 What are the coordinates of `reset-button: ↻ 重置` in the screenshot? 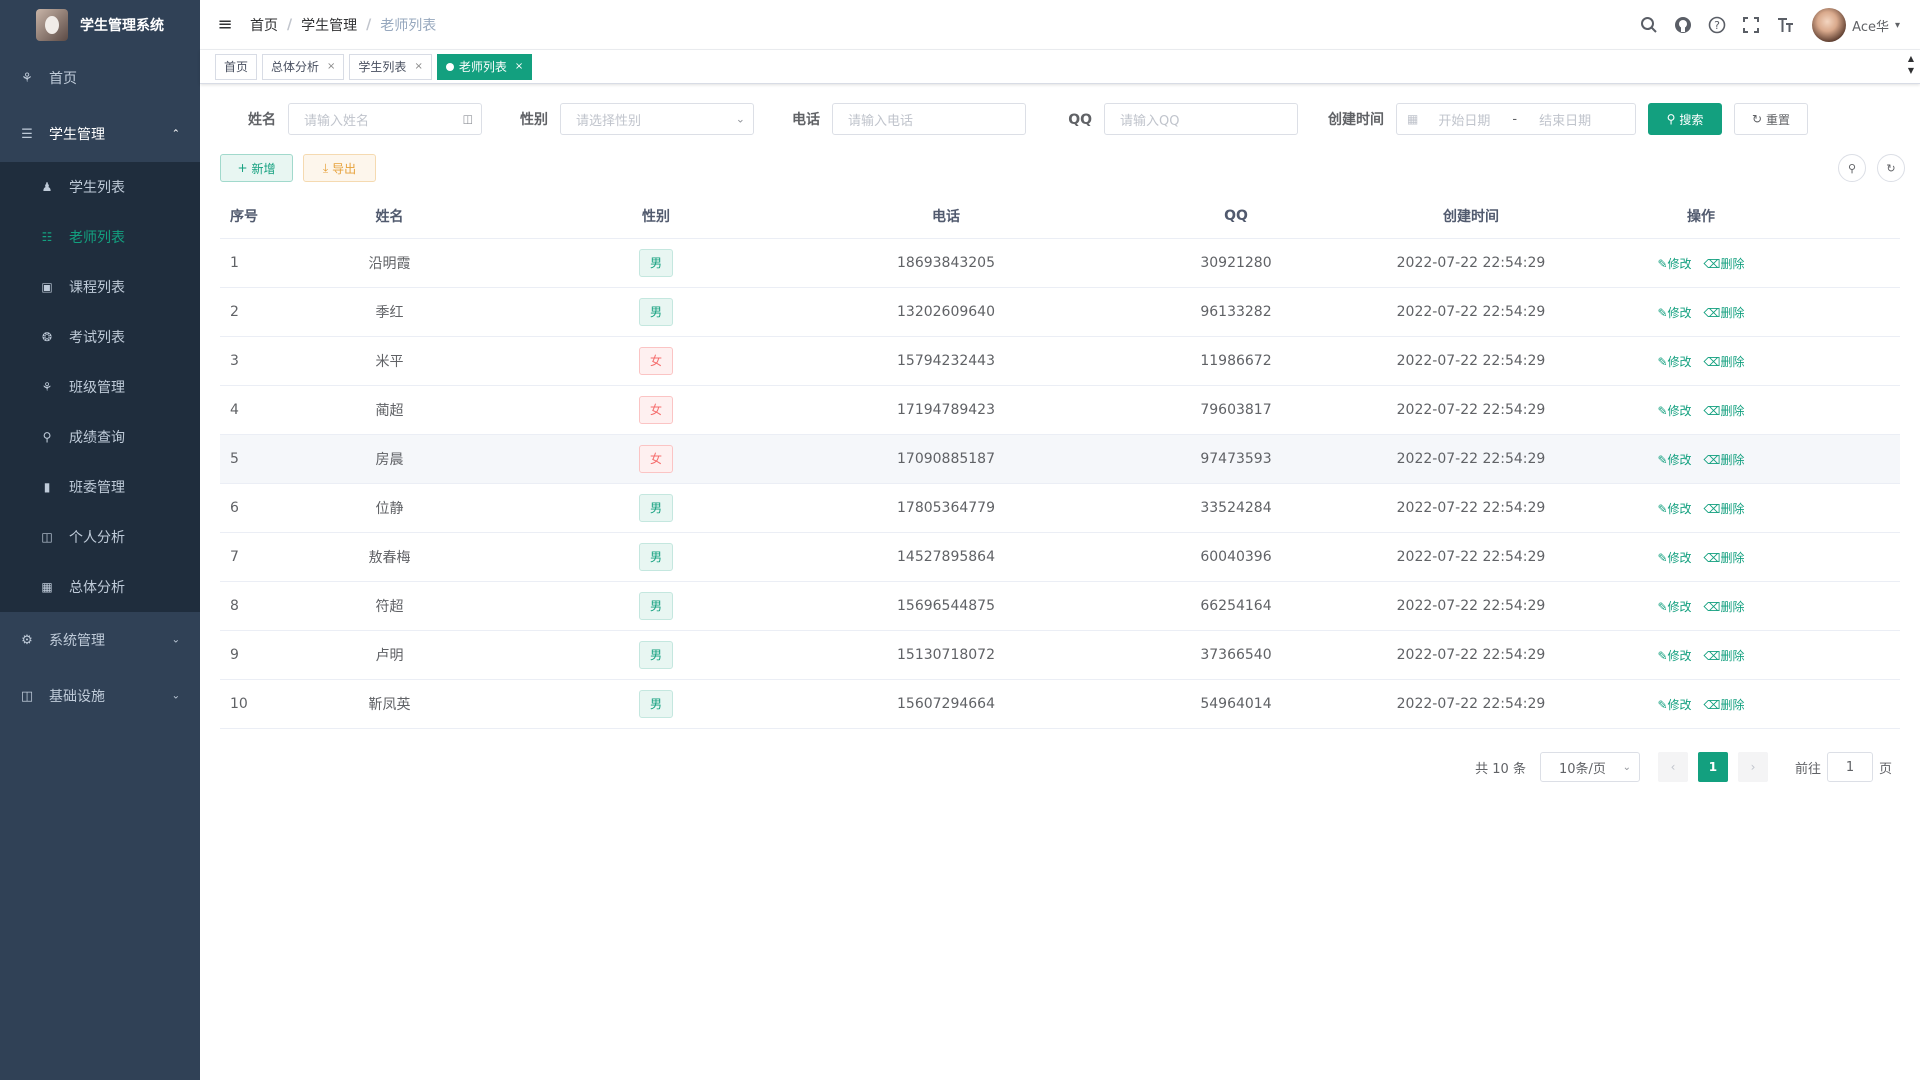 It's located at (1771, 119).